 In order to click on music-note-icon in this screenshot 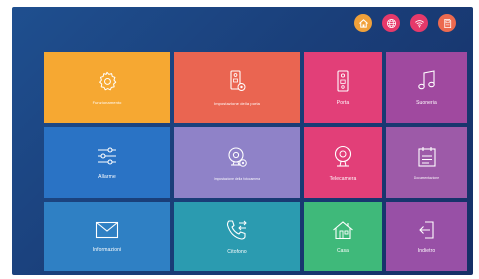, I will do `click(427, 80)`.